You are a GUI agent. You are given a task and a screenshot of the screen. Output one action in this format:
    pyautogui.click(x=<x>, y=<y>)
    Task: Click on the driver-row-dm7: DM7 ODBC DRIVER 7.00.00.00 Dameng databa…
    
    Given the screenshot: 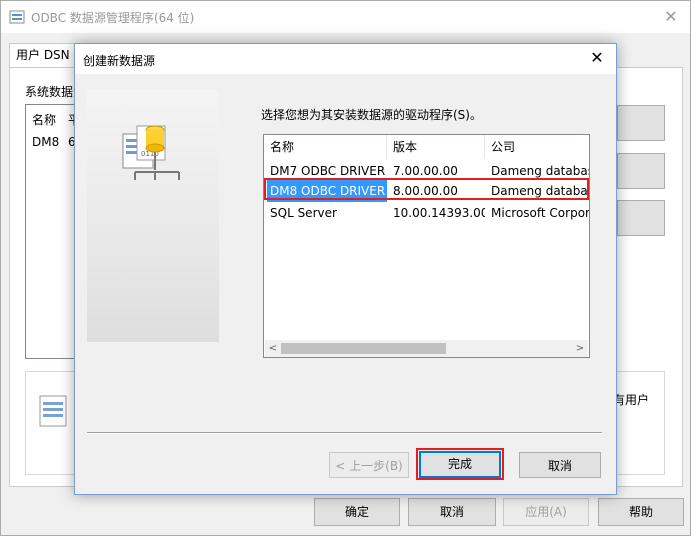 What is the action you would take?
    pyautogui.click(x=426, y=171)
    